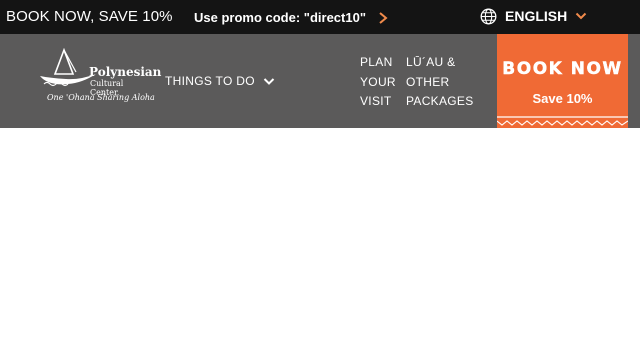 The image size is (640, 360). What do you see at coordinates (488, 16) in the screenshot?
I see `globe-icon` at bounding box center [488, 16].